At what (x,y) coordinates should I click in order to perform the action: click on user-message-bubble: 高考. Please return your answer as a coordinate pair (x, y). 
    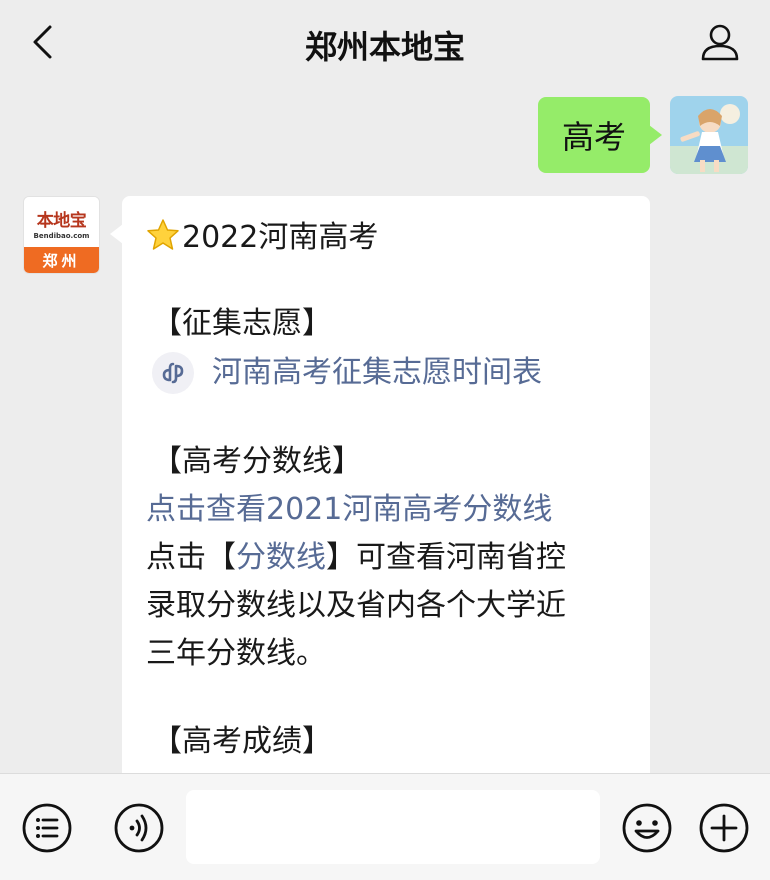
    Looking at the image, I should click on (600, 135).